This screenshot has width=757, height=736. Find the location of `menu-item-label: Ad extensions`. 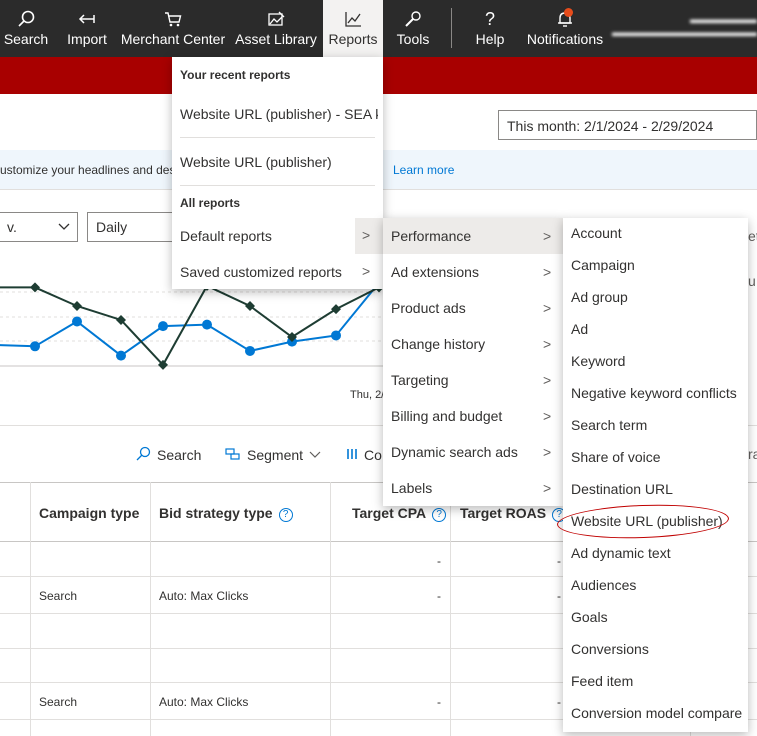

menu-item-label: Ad extensions is located at coordinates (435, 272).